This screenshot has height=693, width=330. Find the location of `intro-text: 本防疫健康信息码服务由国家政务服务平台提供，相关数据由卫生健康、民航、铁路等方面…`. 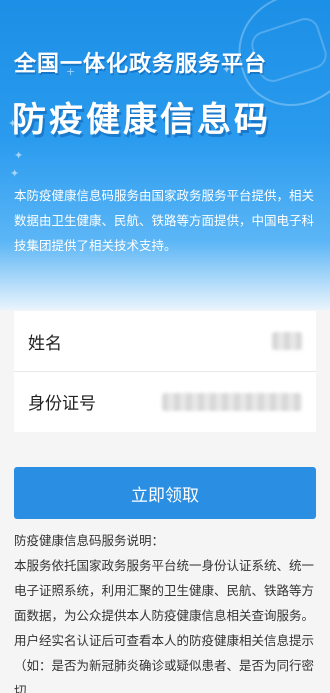

intro-text: 本防疫健康信息码服务由国家政务服务平台提供，相关数据由卫生健康、民航、铁路等方面… is located at coordinates (164, 220).